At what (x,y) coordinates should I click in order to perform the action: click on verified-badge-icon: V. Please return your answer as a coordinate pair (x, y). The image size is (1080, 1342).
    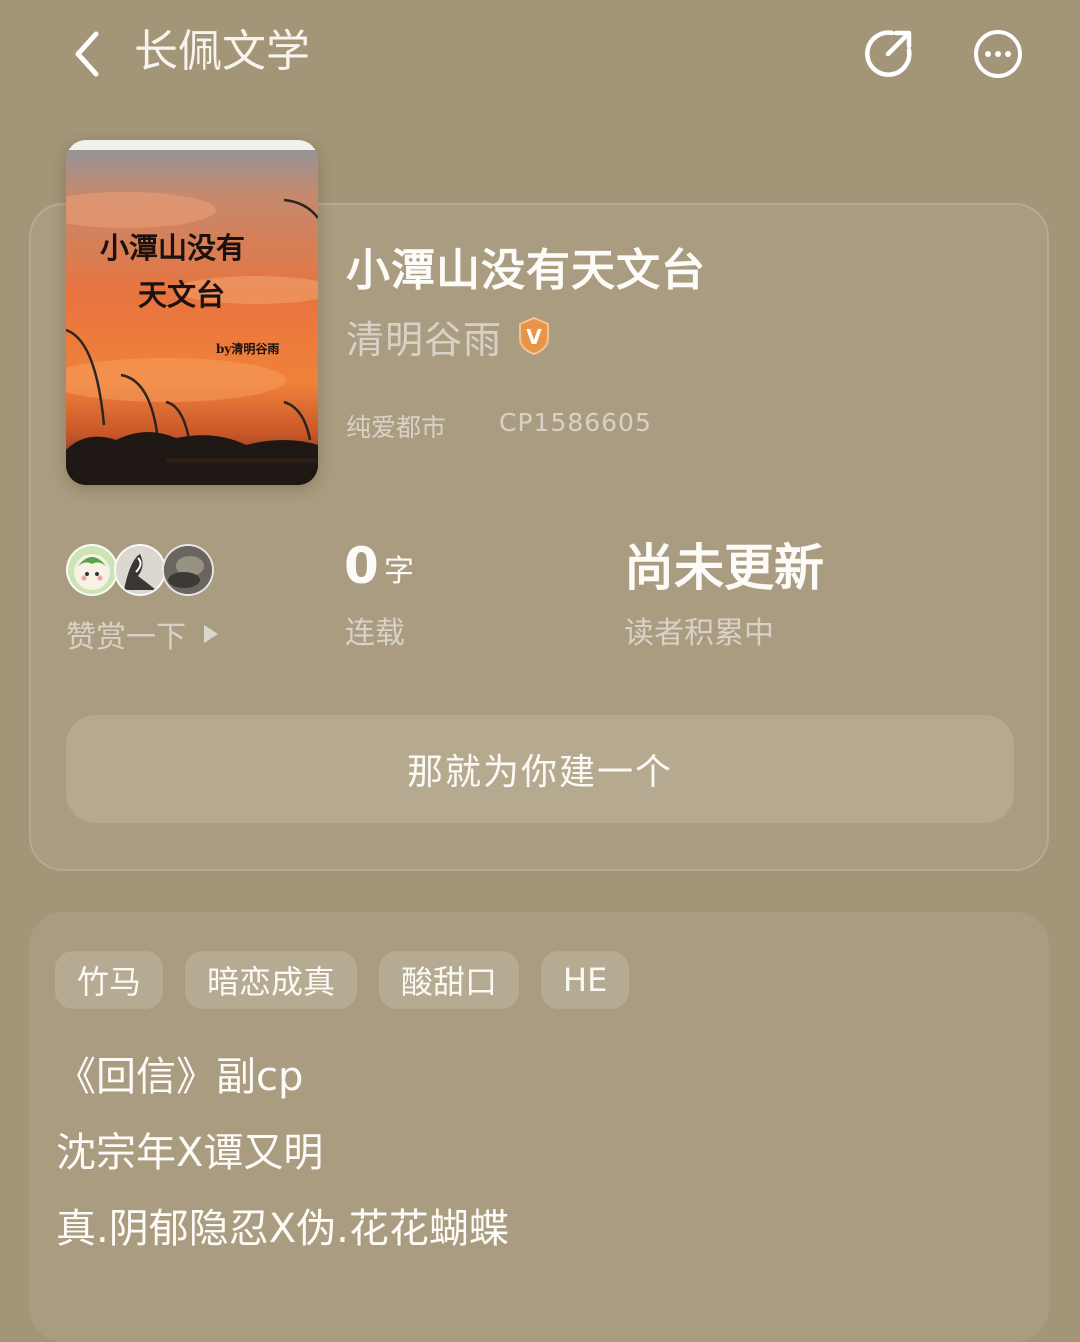
    Looking at the image, I should click on (534, 336).